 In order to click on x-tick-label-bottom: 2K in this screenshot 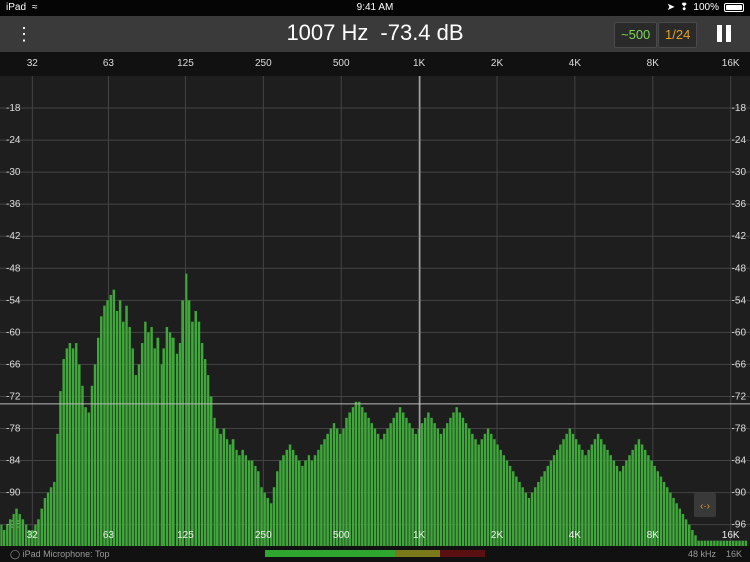, I will do `click(497, 535)`.